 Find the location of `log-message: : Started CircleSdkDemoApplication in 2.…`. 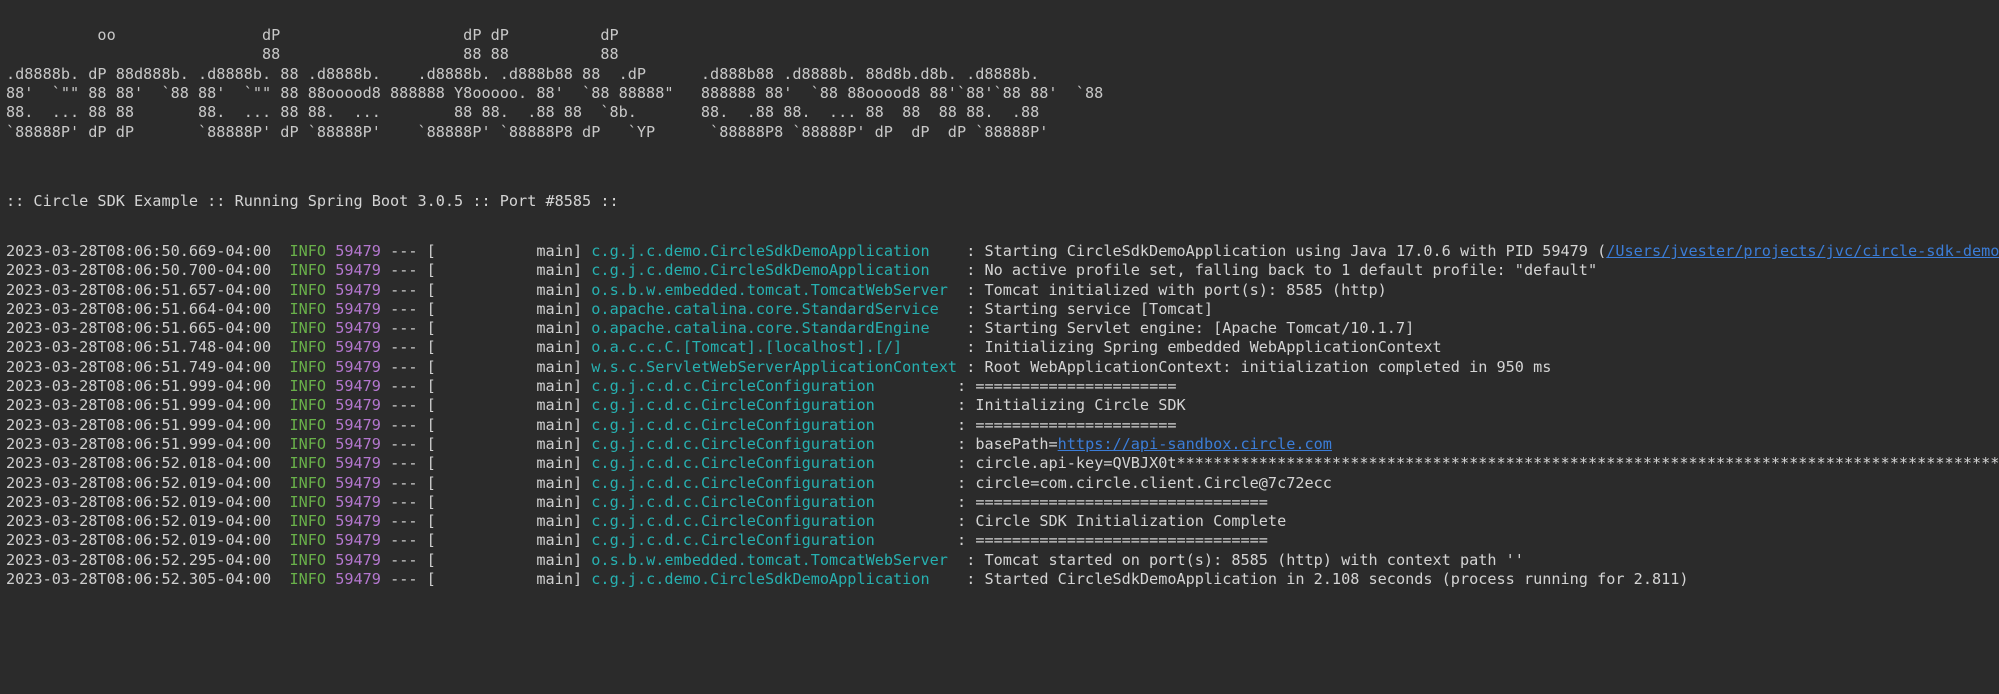

log-message: : Started CircleSdkDemoApplication in 2.… is located at coordinates (1327, 579).